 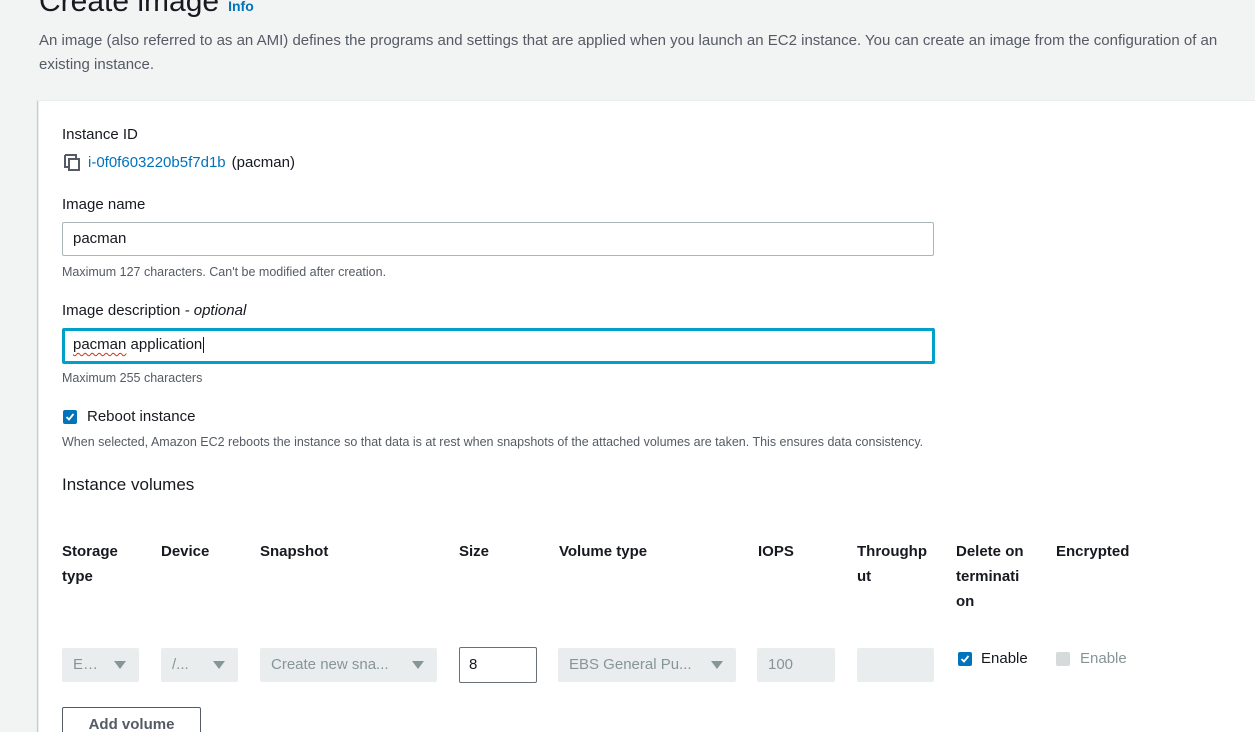 I want to click on image-description-hint: Maximum 255 characters, so click(x=132, y=378).